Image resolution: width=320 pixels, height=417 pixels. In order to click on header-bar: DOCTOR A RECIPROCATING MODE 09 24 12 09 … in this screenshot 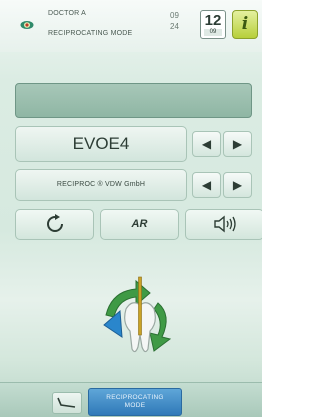, I will do `click(131, 26)`.